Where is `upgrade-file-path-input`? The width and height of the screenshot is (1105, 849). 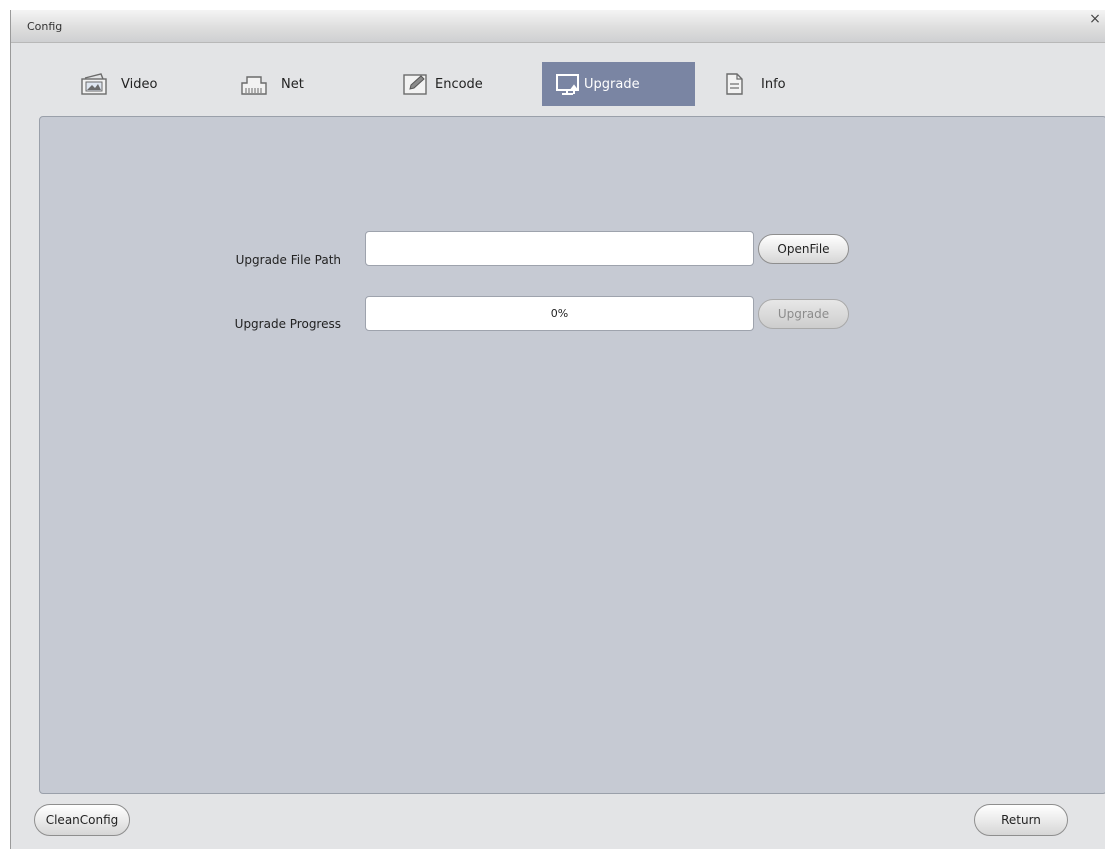
upgrade-file-path-input is located at coordinates (559, 248).